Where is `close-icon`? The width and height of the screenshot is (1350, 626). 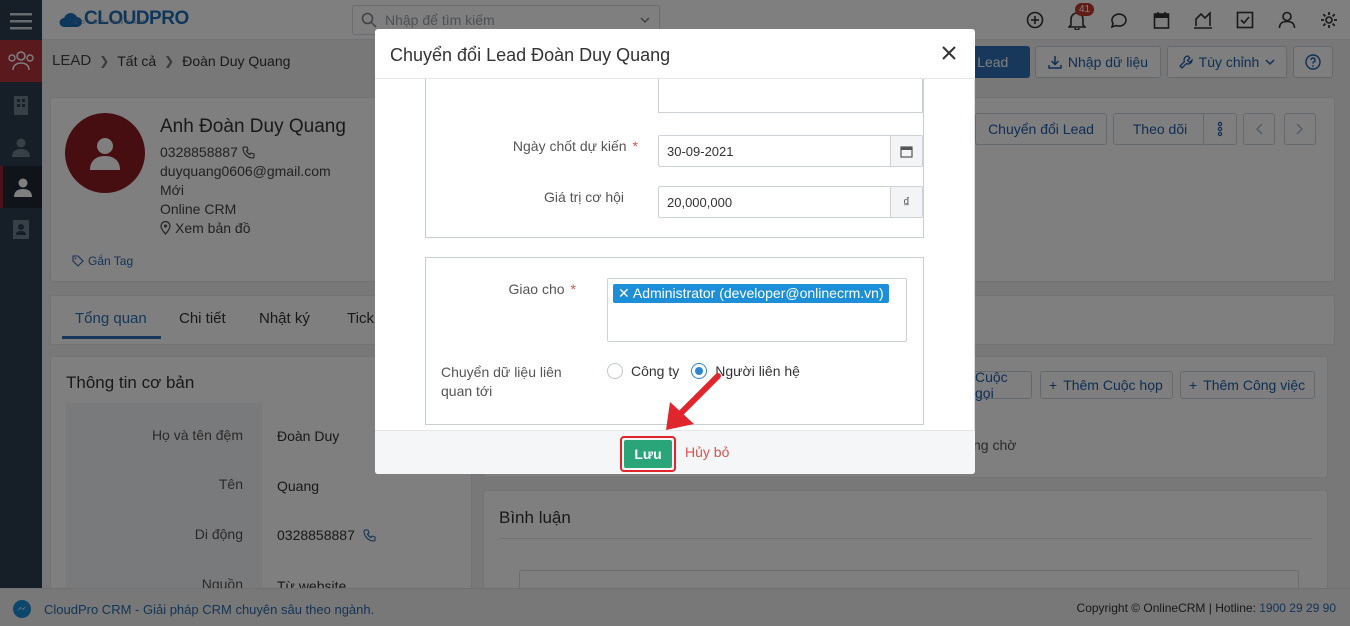
close-icon is located at coordinates (949, 53).